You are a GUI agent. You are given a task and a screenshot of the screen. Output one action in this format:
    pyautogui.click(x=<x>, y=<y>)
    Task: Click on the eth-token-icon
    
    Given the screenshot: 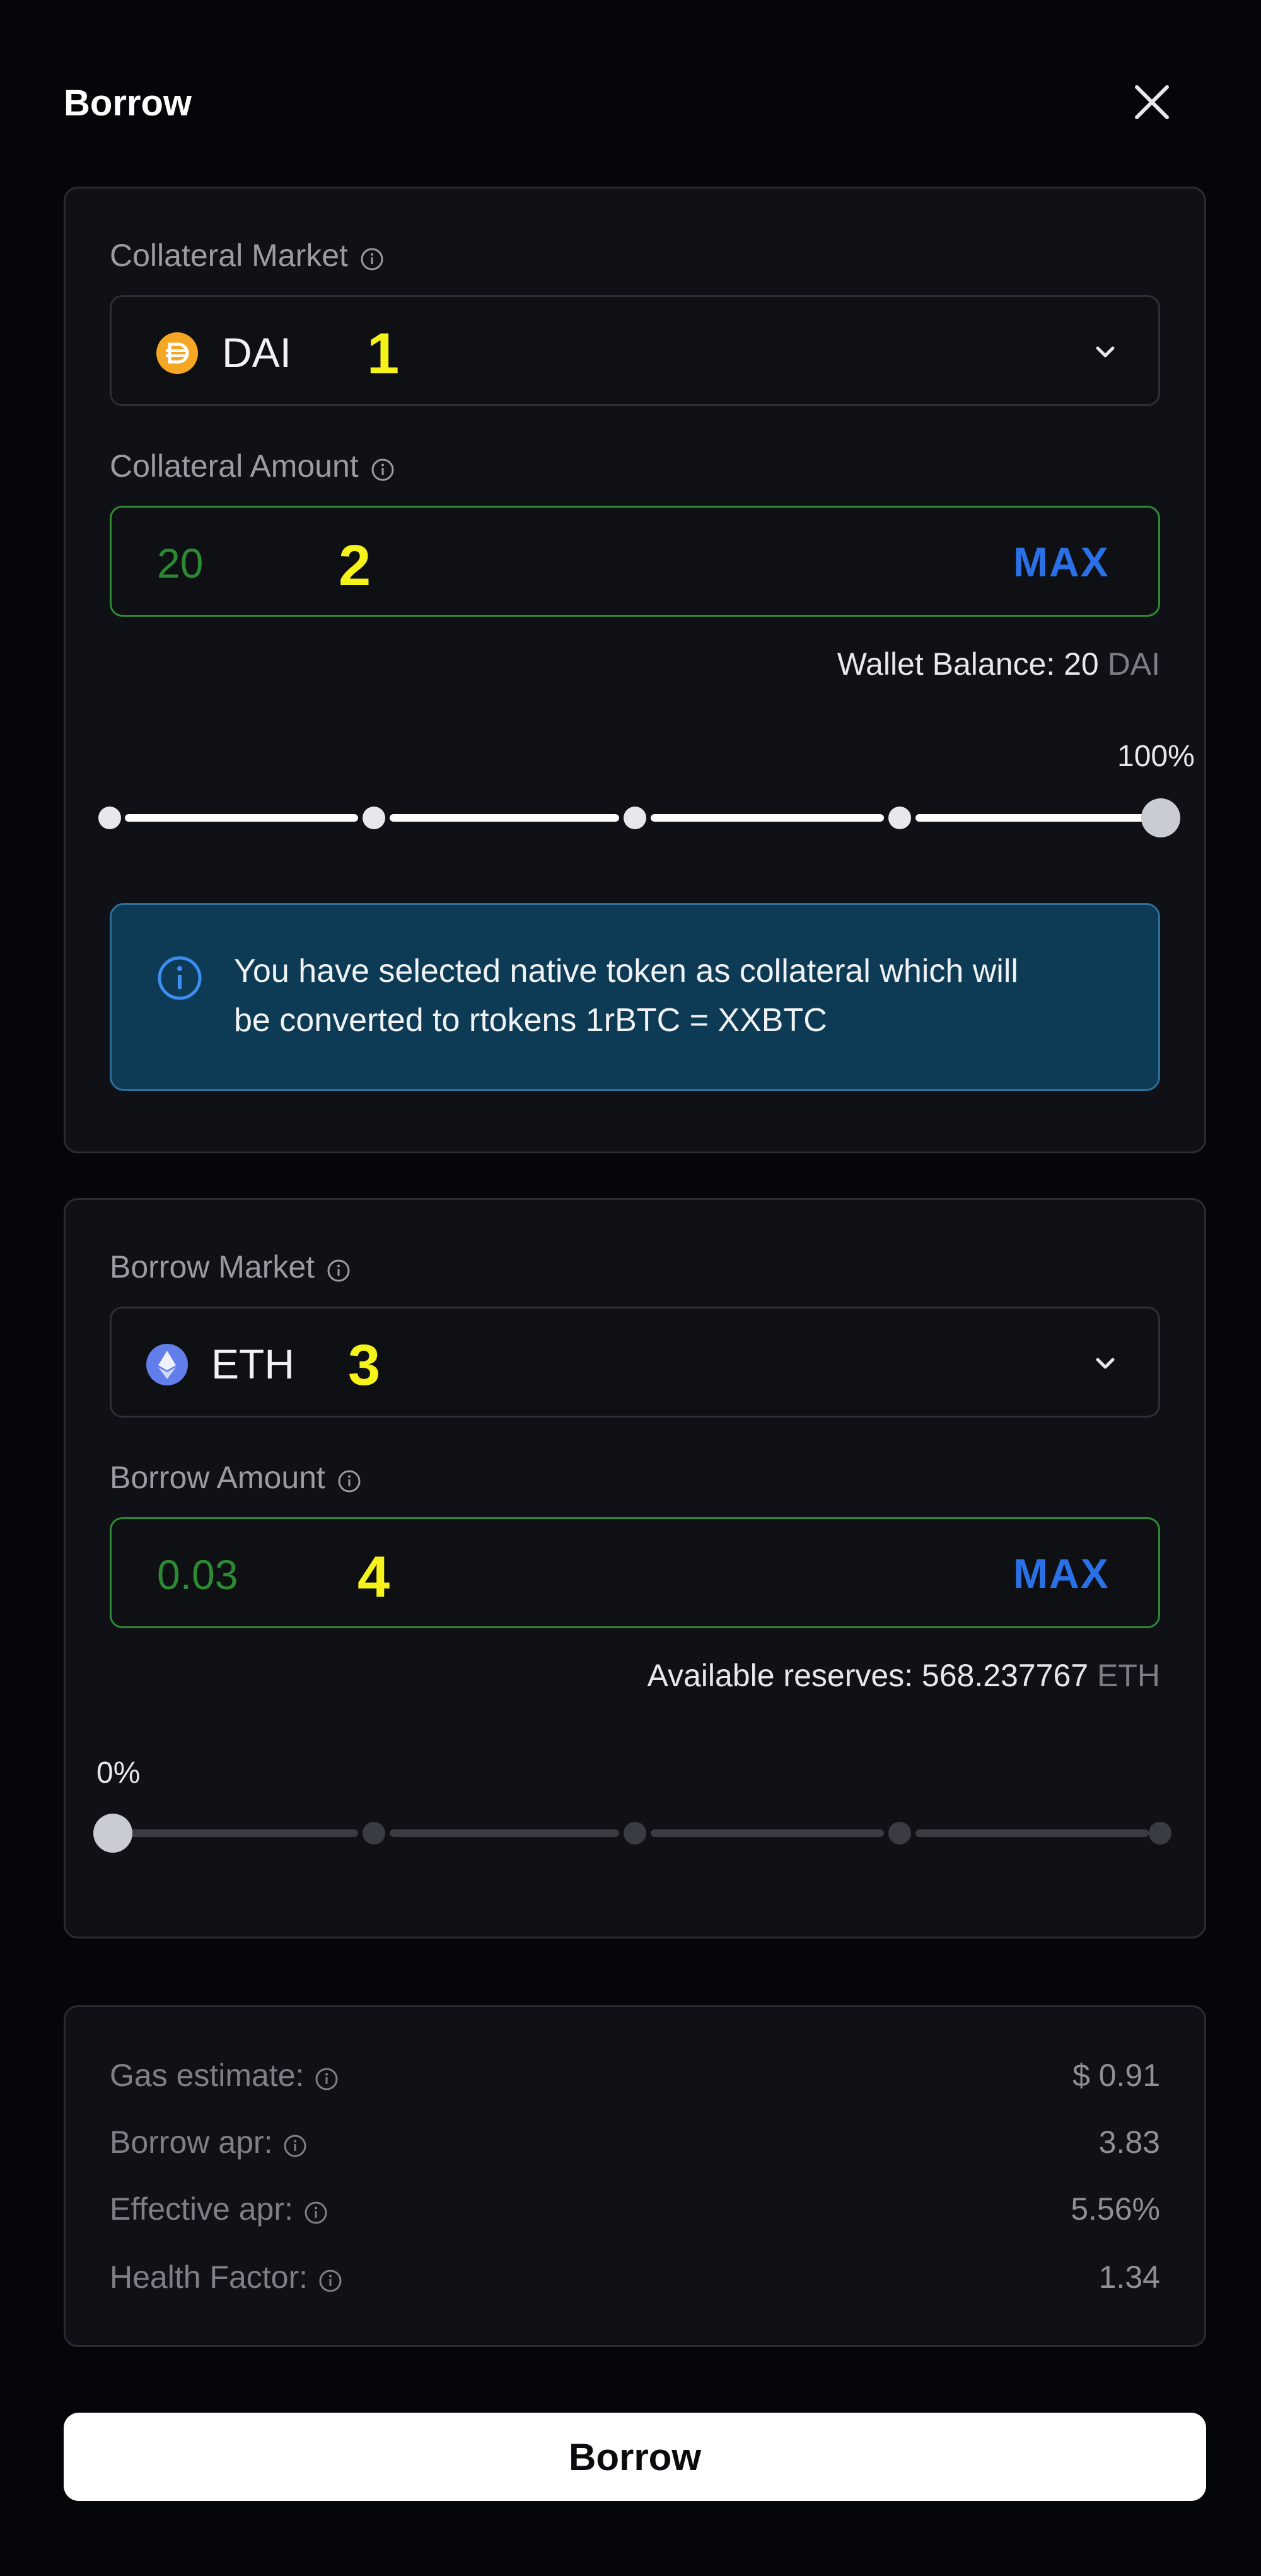 What is the action you would take?
    pyautogui.click(x=167, y=1364)
    